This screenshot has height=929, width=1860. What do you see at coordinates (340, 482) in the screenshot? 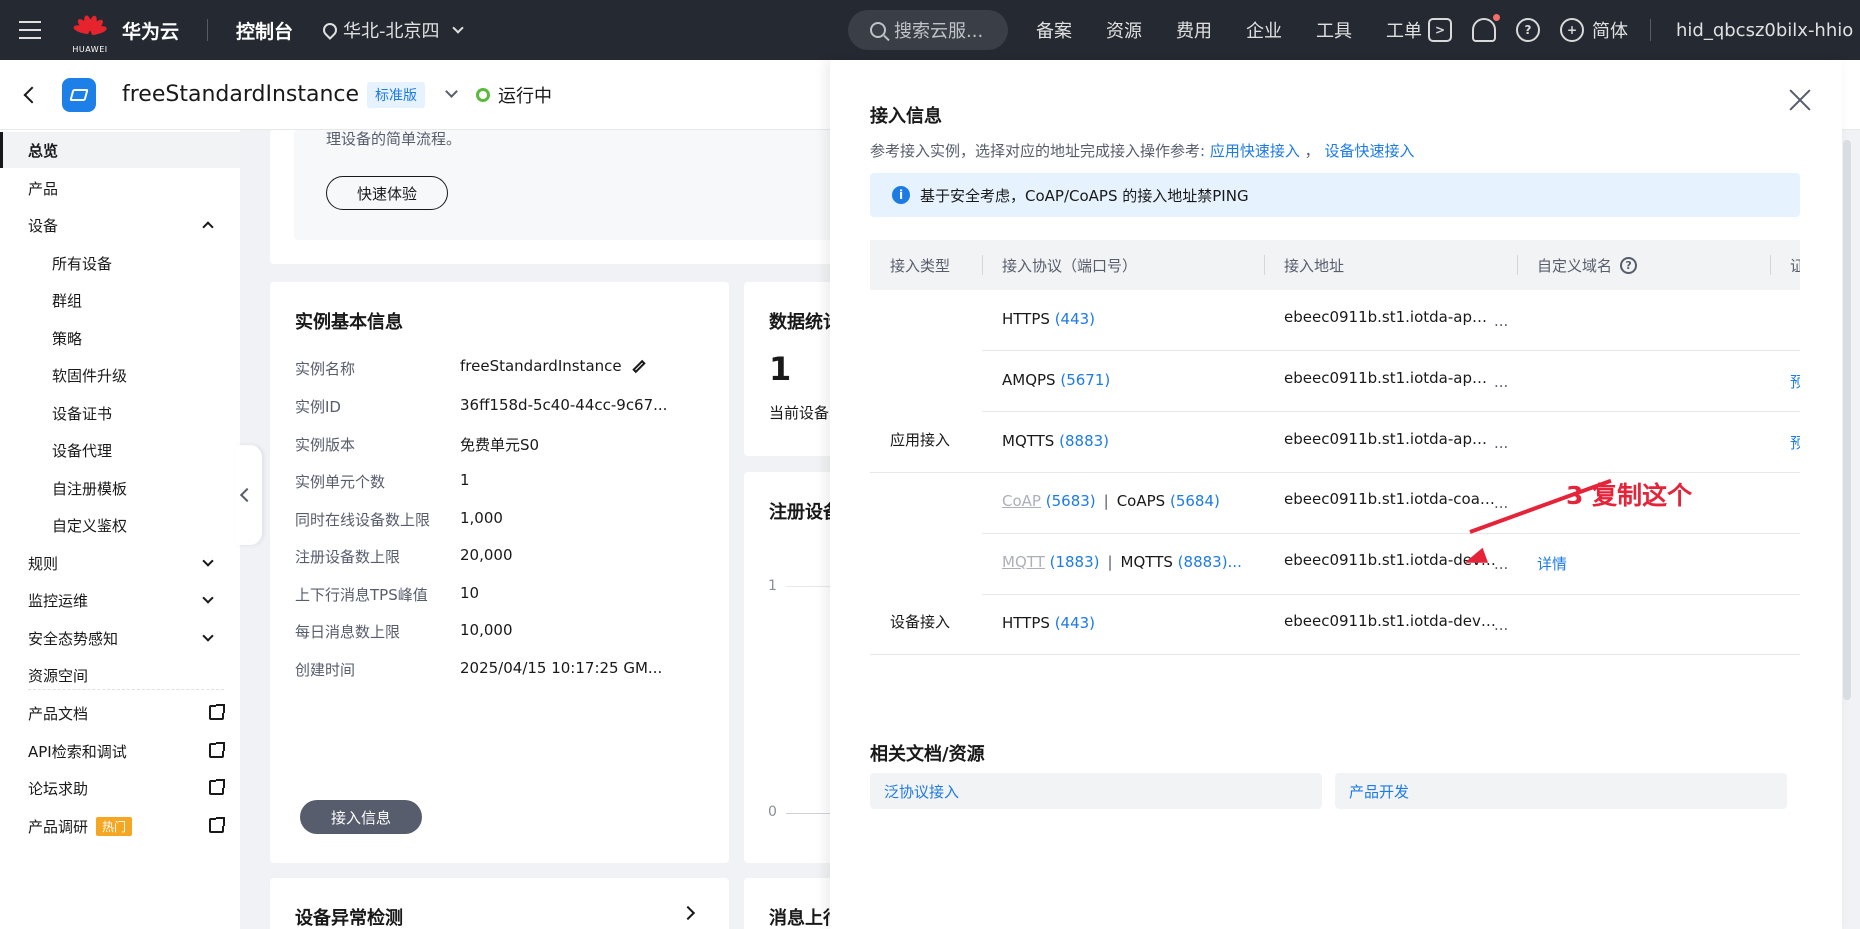
I see `info-key: 实例单元个数` at bounding box center [340, 482].